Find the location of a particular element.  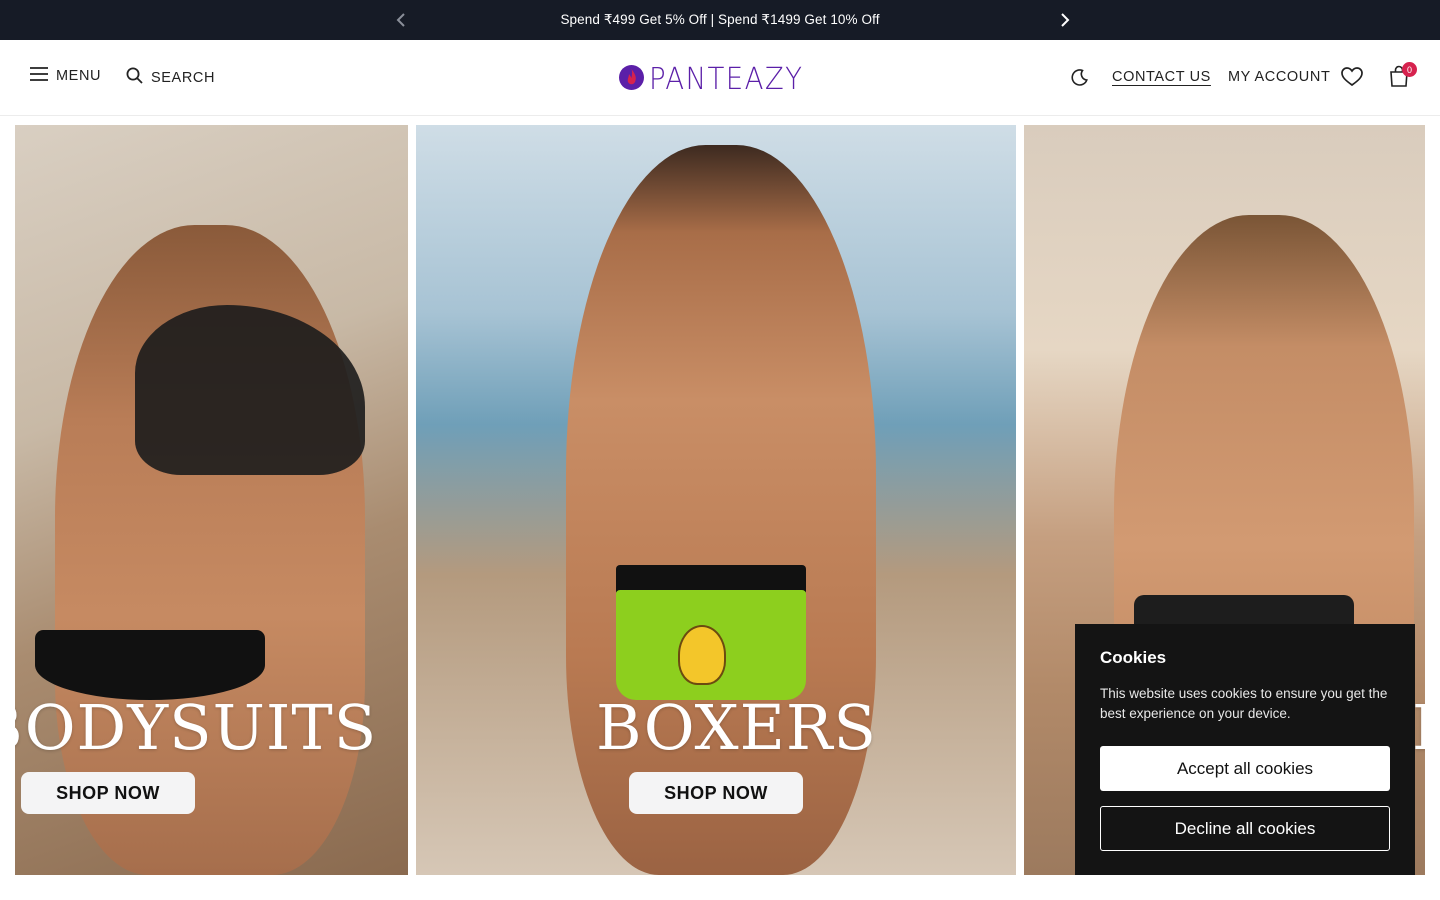

panel-title: BODYSUITS is located at coordinates (196, 727).